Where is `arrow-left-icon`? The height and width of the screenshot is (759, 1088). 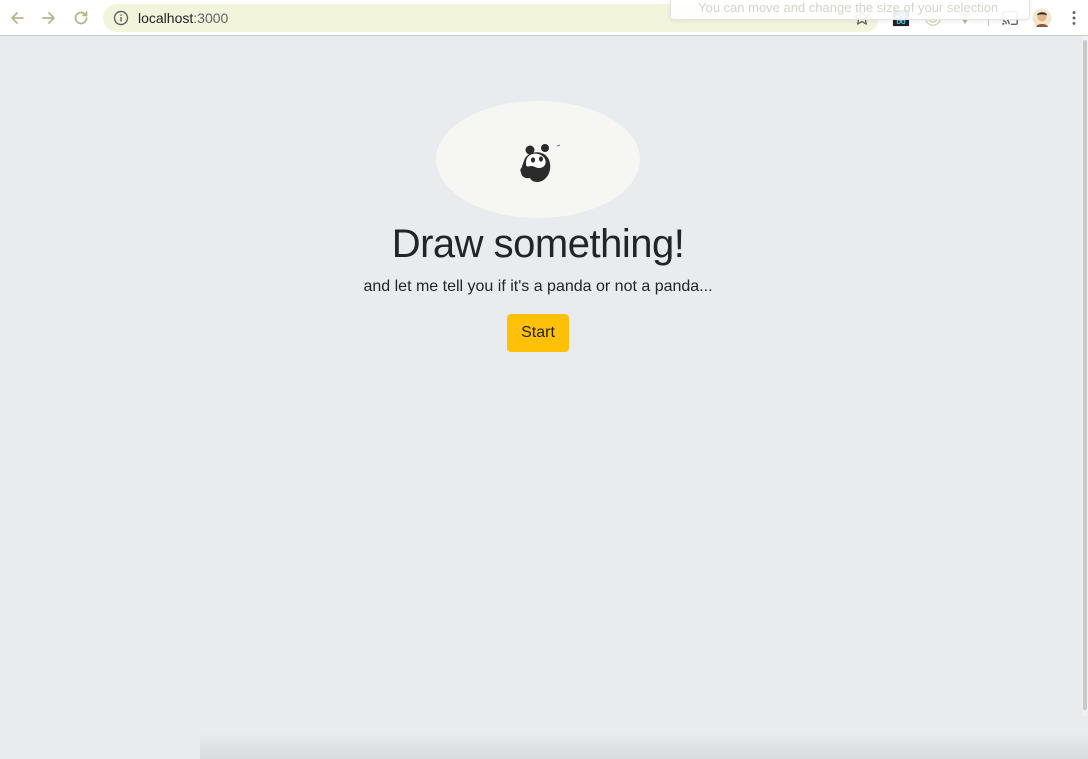 arrow-left-icon is located at coordinates (17, 18).